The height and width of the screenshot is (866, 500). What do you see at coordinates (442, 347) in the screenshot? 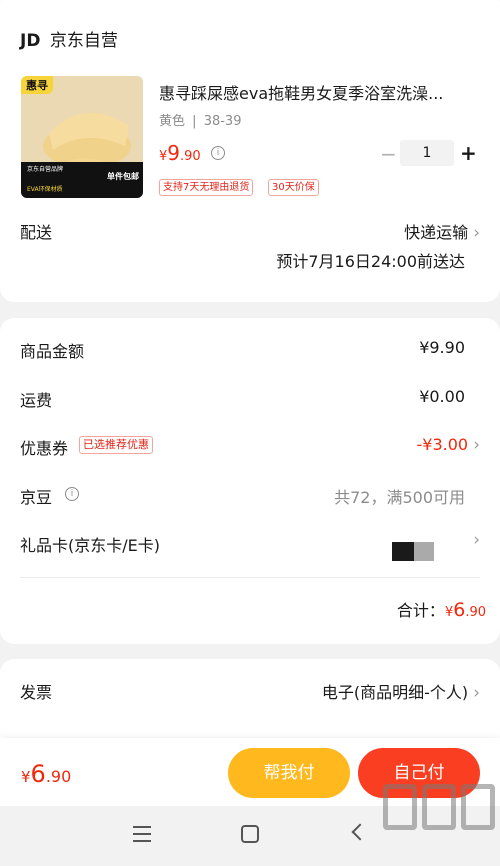
I see `goods-amount-value: ¥9.90` at bounding box center [442, 347].